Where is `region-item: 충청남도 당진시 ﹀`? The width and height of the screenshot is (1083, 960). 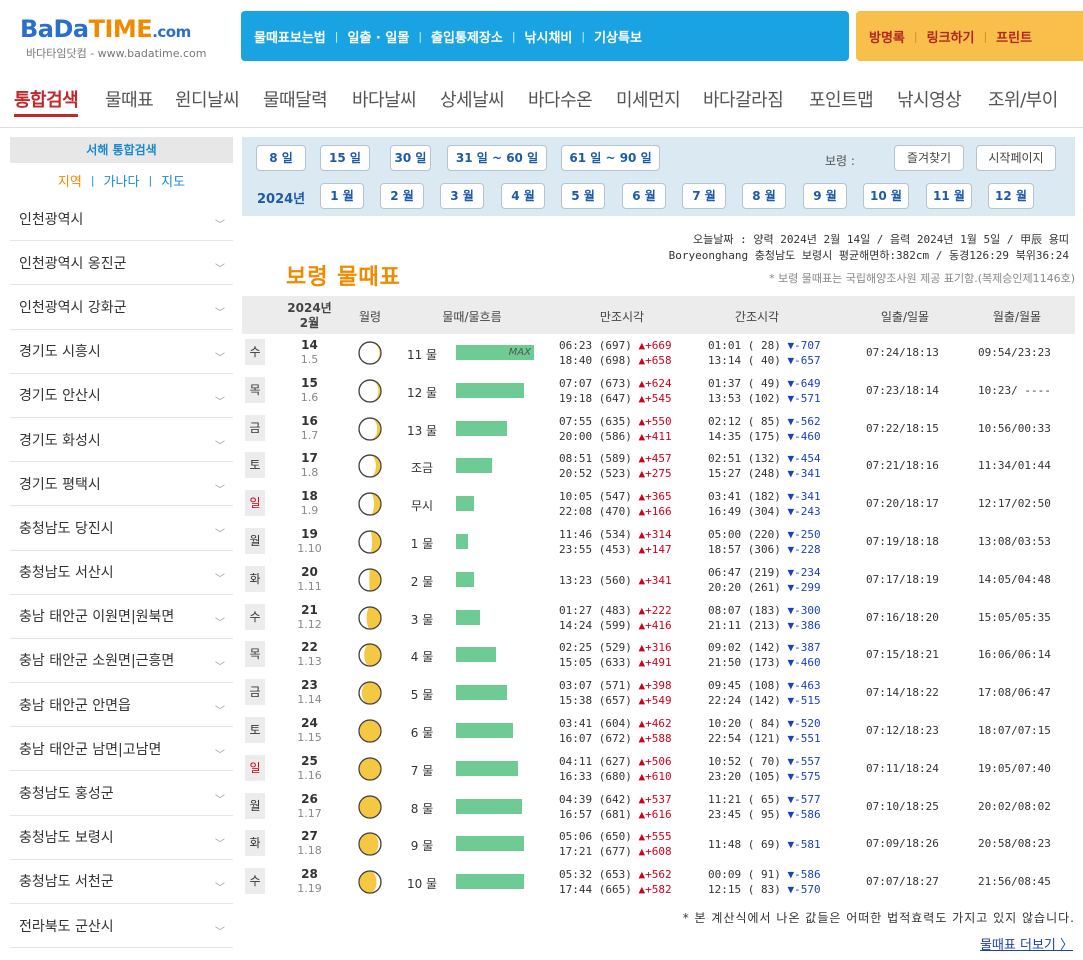
region-item: 충청남도 당진시 ﹀ is located at coordinates (121, 528).